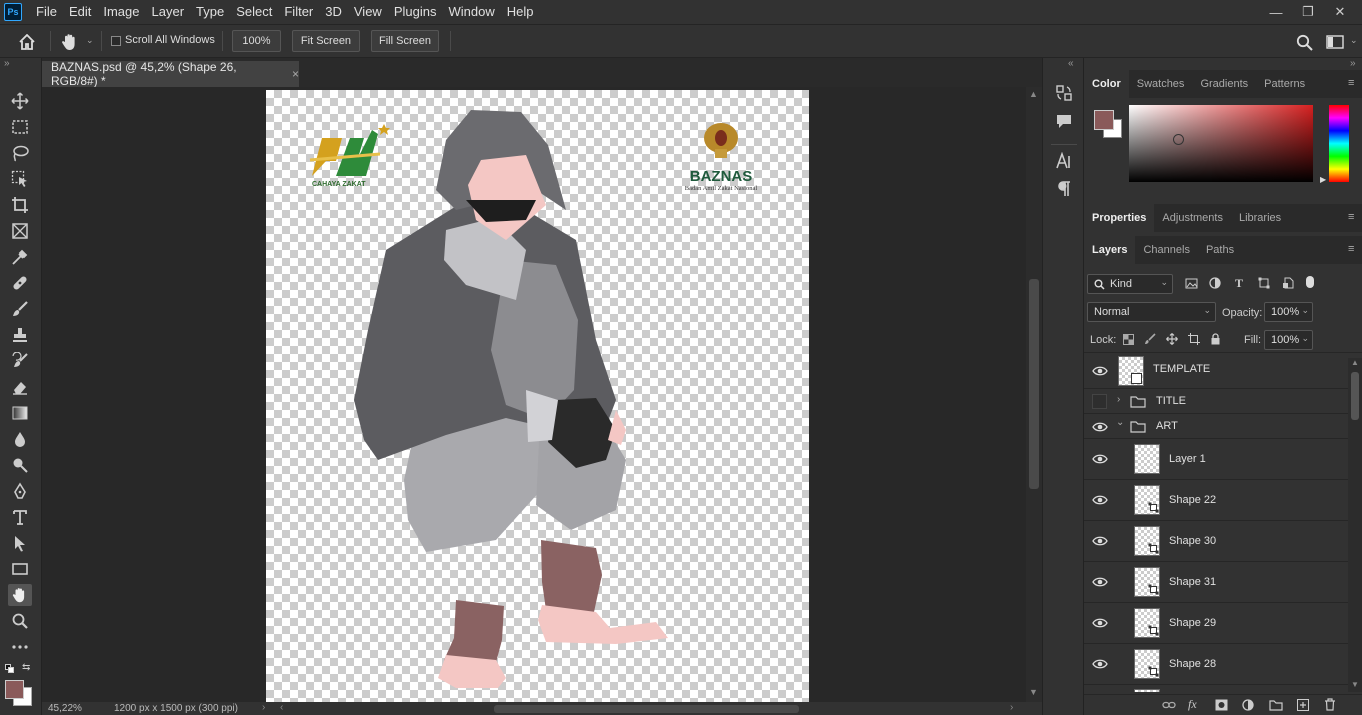  I want to click on rectangle-tool-icon, so click(20, 569).